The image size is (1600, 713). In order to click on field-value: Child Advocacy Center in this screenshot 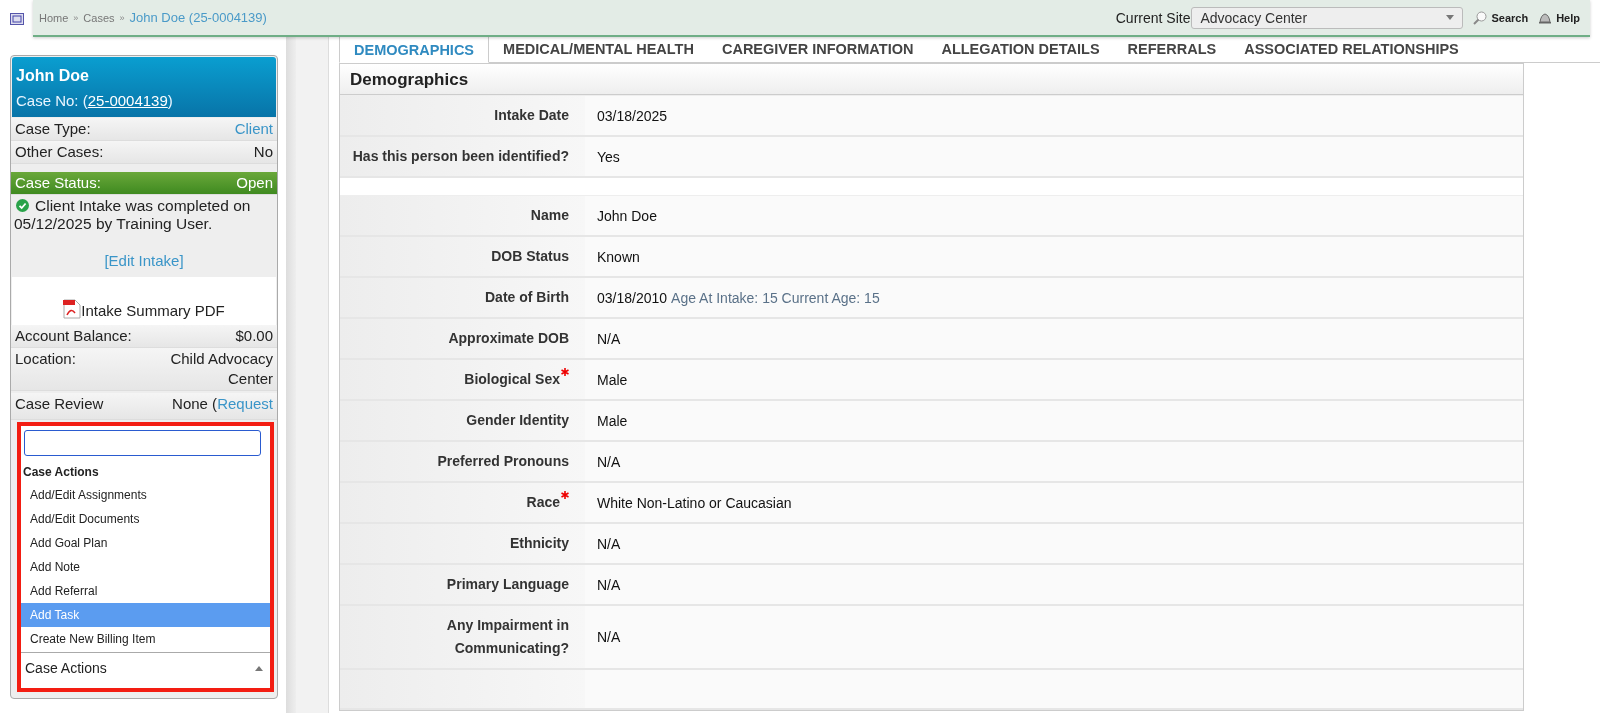, I will do `click(221, 369)`.